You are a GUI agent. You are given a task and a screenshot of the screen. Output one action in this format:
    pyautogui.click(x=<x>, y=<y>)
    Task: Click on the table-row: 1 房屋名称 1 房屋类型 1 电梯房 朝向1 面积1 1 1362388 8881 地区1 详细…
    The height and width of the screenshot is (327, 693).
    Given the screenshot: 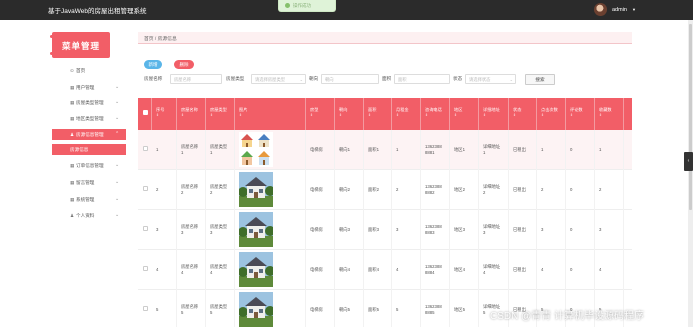 What is the action you would take?
    pyautogui.click(x=385, y=150)
    